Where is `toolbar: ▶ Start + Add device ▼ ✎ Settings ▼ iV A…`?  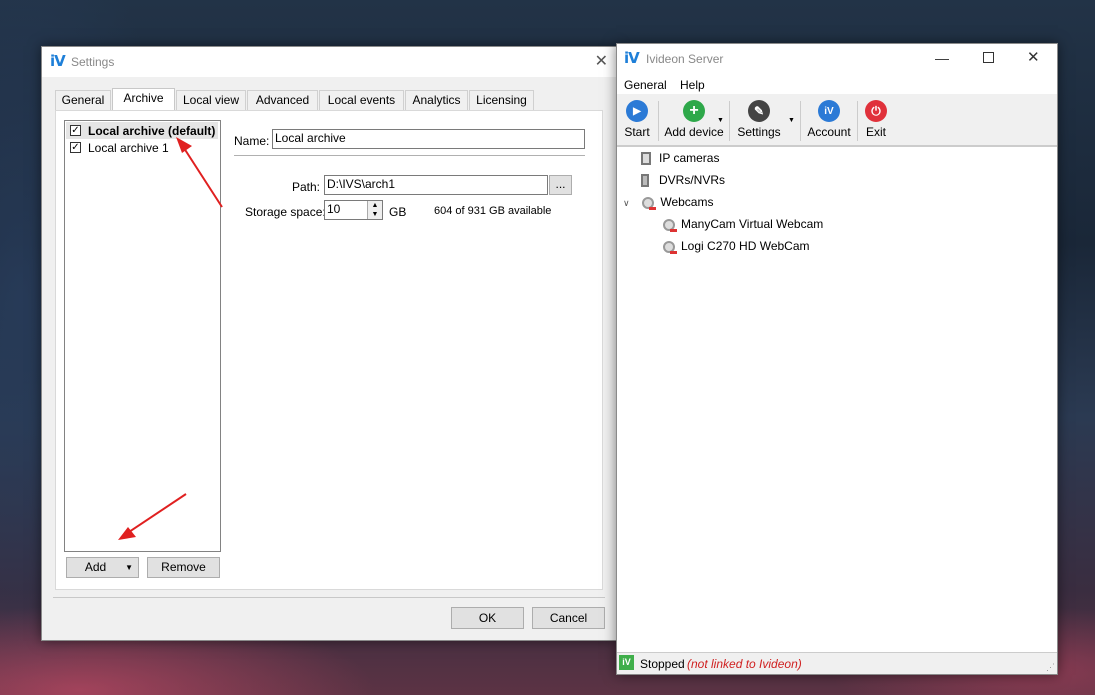
toolbar: ▶ Start + Add device ▼ ✎ Settings ▼ iV A… is located at coordinates (837, 121).